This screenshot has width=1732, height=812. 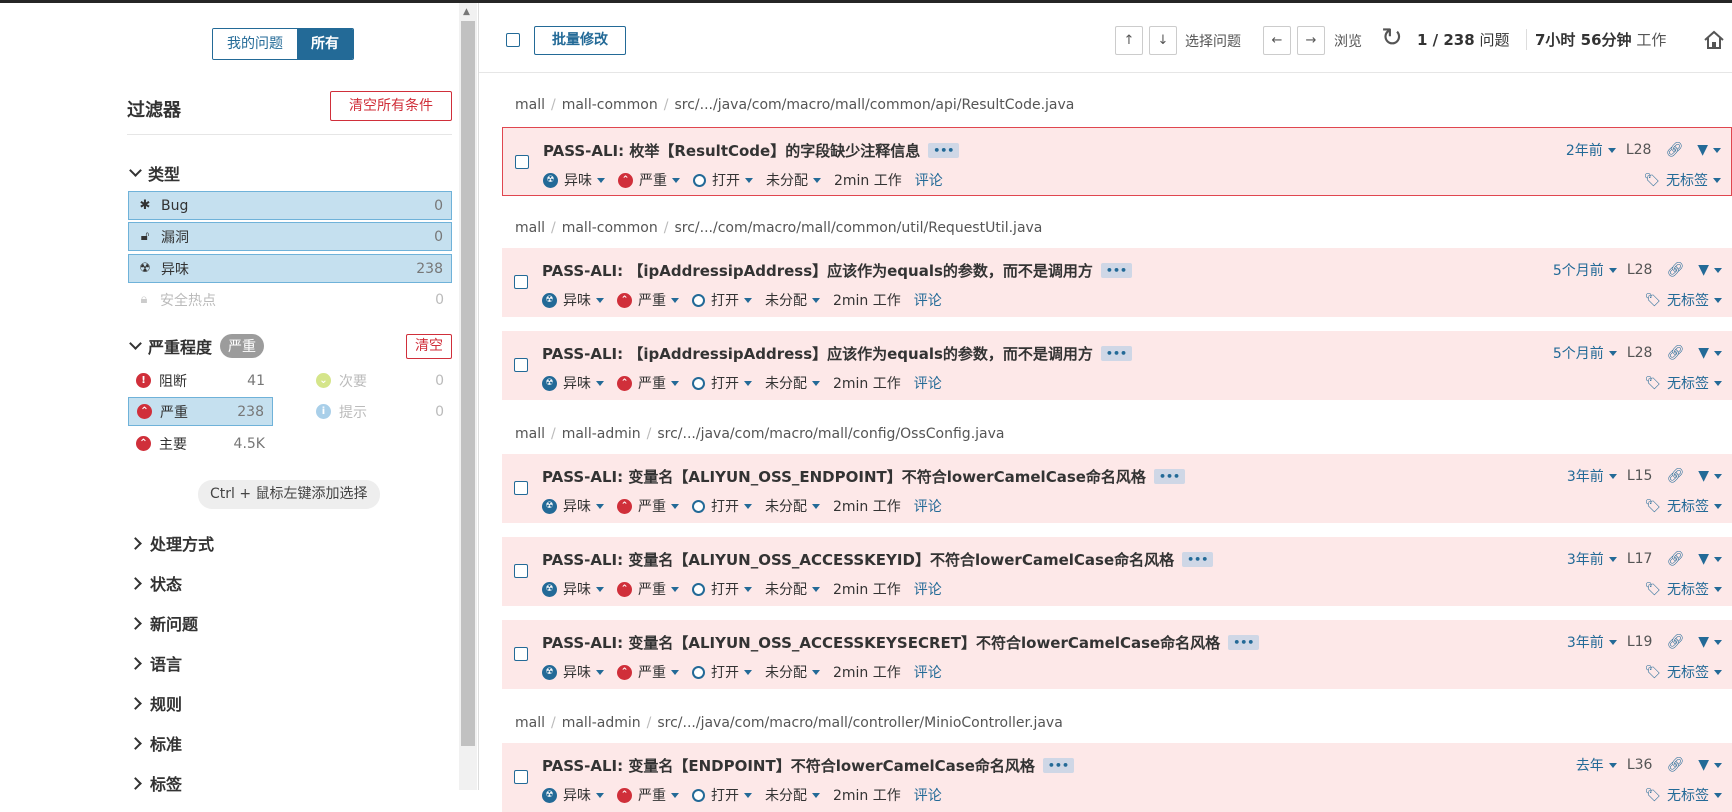 I want to click on breadcrumb-item: mall-admin, so click(x=601, y=434).